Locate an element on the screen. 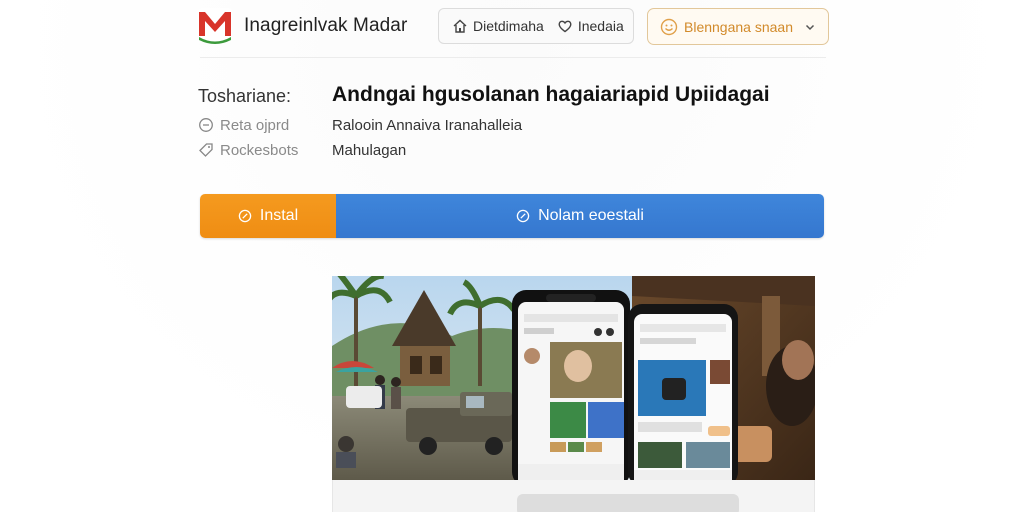 The height and width of the screenshot is (512, 1024). check-circle-icon is located at coordinates (523, 216).